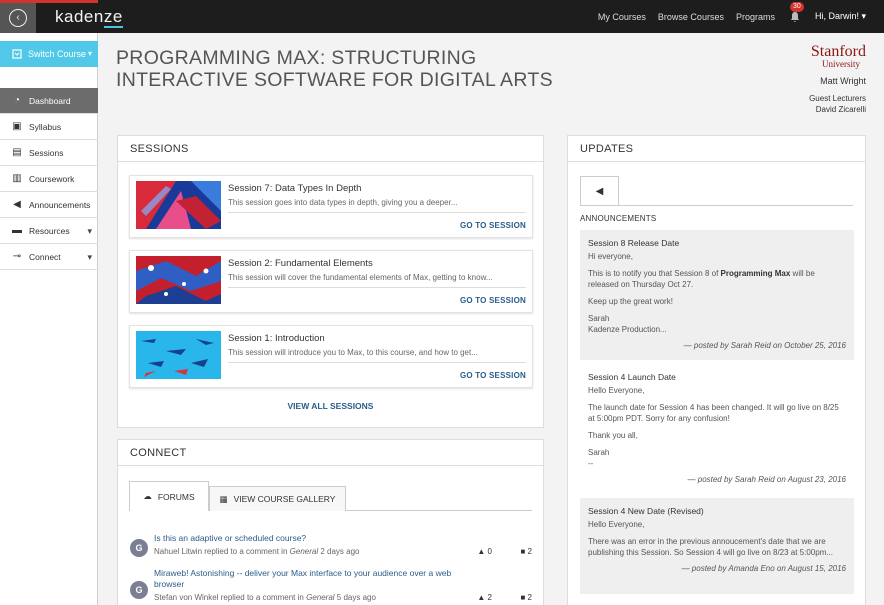  I want to click on announcement-text: Hello Everyone,, so click(616, 390).